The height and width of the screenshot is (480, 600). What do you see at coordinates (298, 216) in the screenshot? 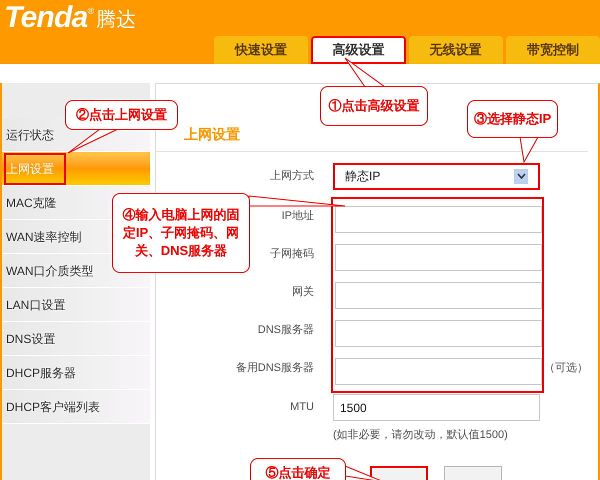
I see `field-label: IP地址` at bounding box center [298, 216].